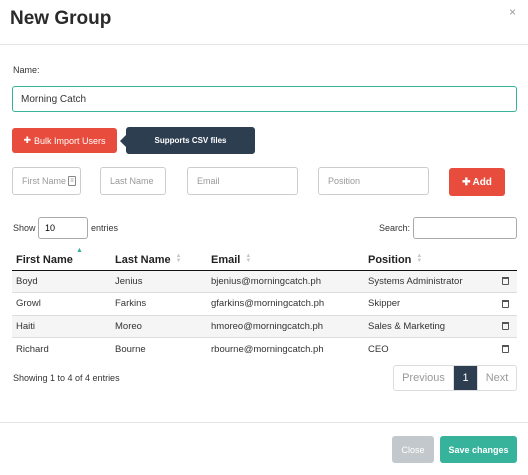 The height and width of the screenshot is (475, 528). What do you see at coordinates (285, 257) in the screenshot?
I see `column-header-email: Email ▲ ▼` at bounding box center [285, 257].